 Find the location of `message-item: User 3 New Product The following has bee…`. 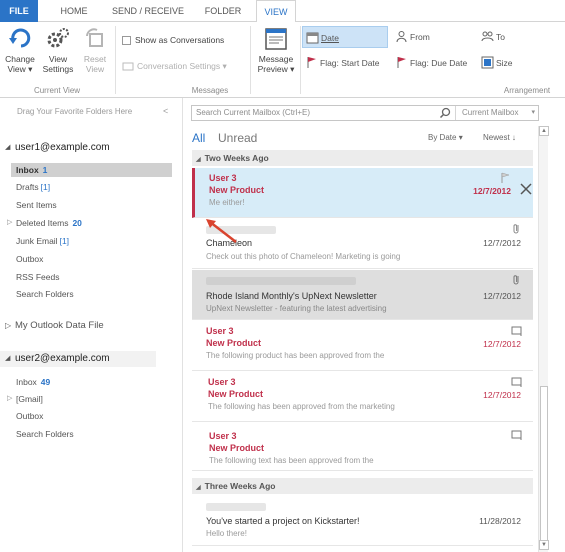

message-item: User 3 New Product The following has bee… is located at coordinates (362, 397).